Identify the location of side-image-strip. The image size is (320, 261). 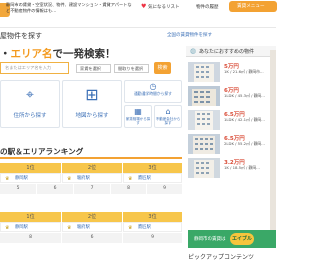
(273, 140).